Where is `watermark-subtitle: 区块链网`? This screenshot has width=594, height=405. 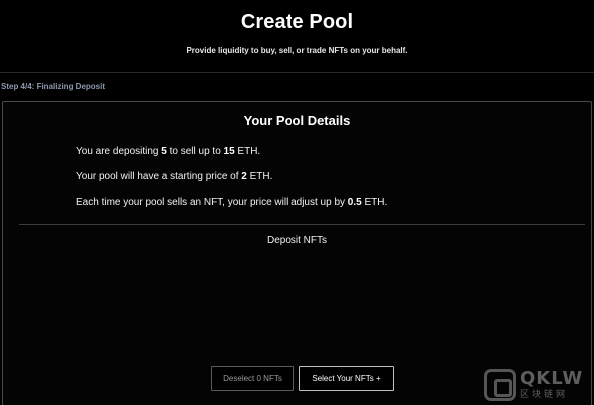
watermark-subtitle: 区块链网 is located at coordinates (544, 394).